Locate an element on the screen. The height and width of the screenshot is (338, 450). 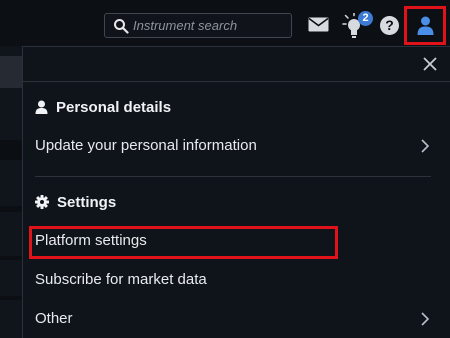
menu-item-update-personal-info: Update your personal information is located at coordinates (235, 146).